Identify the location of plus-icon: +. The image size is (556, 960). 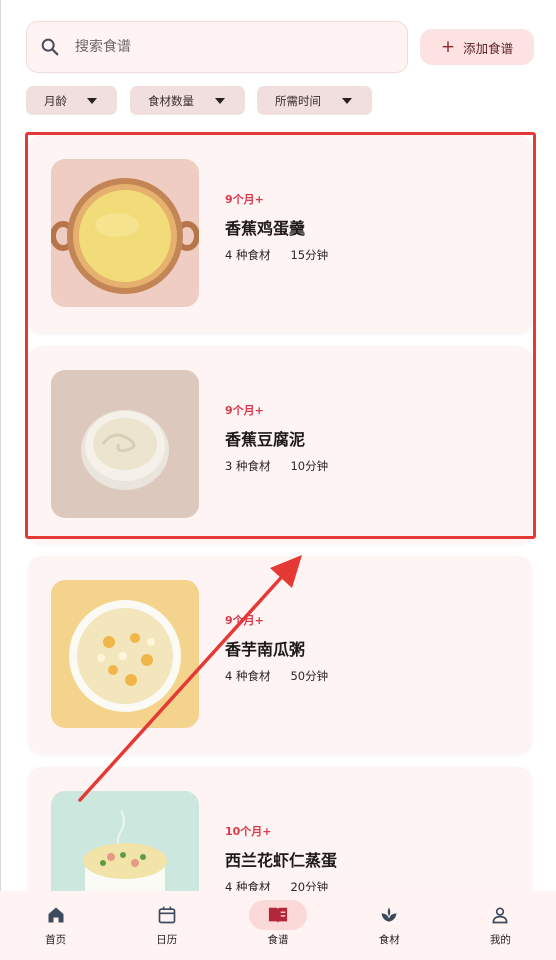
(448, 46).